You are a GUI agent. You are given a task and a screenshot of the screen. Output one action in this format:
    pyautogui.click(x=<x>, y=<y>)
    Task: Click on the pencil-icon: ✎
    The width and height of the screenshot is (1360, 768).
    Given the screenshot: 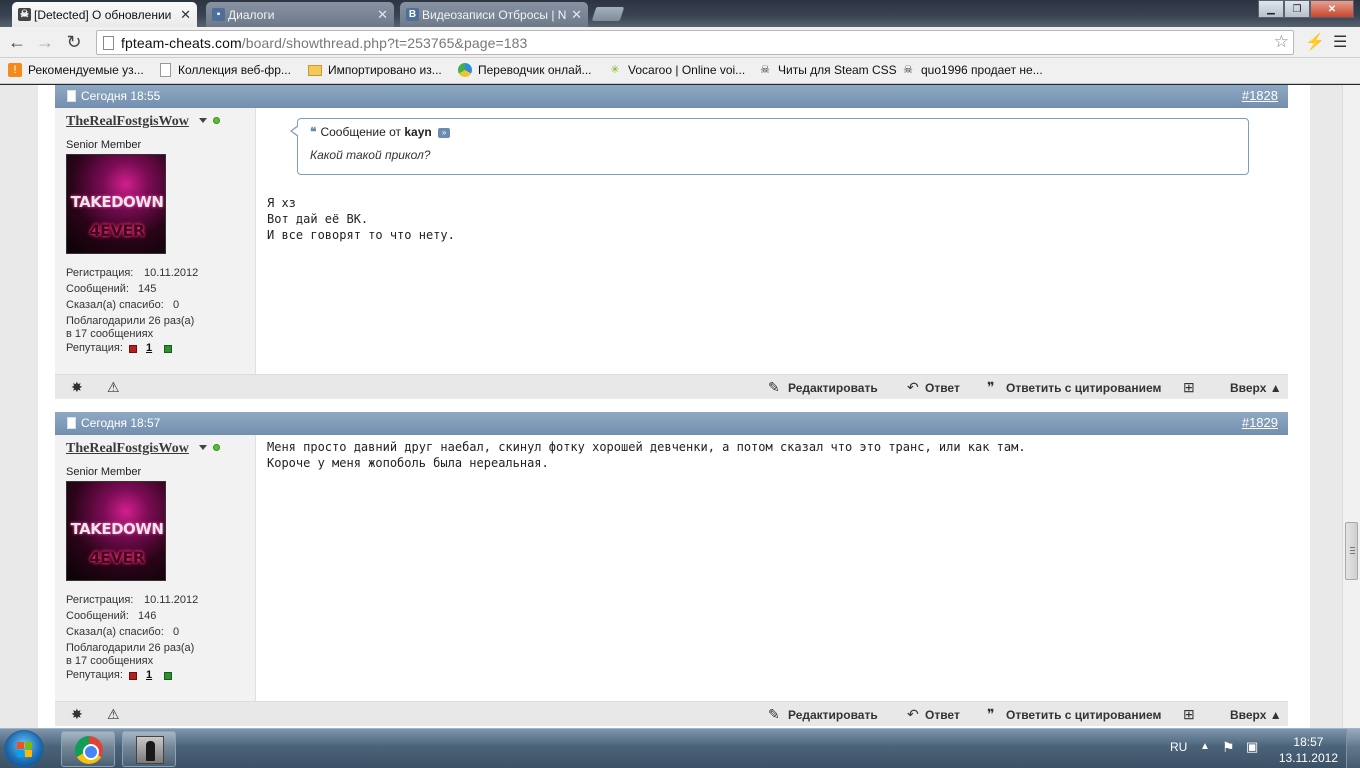 What is the action you would take?
    pyautogui.click(x=774, y=387)
    